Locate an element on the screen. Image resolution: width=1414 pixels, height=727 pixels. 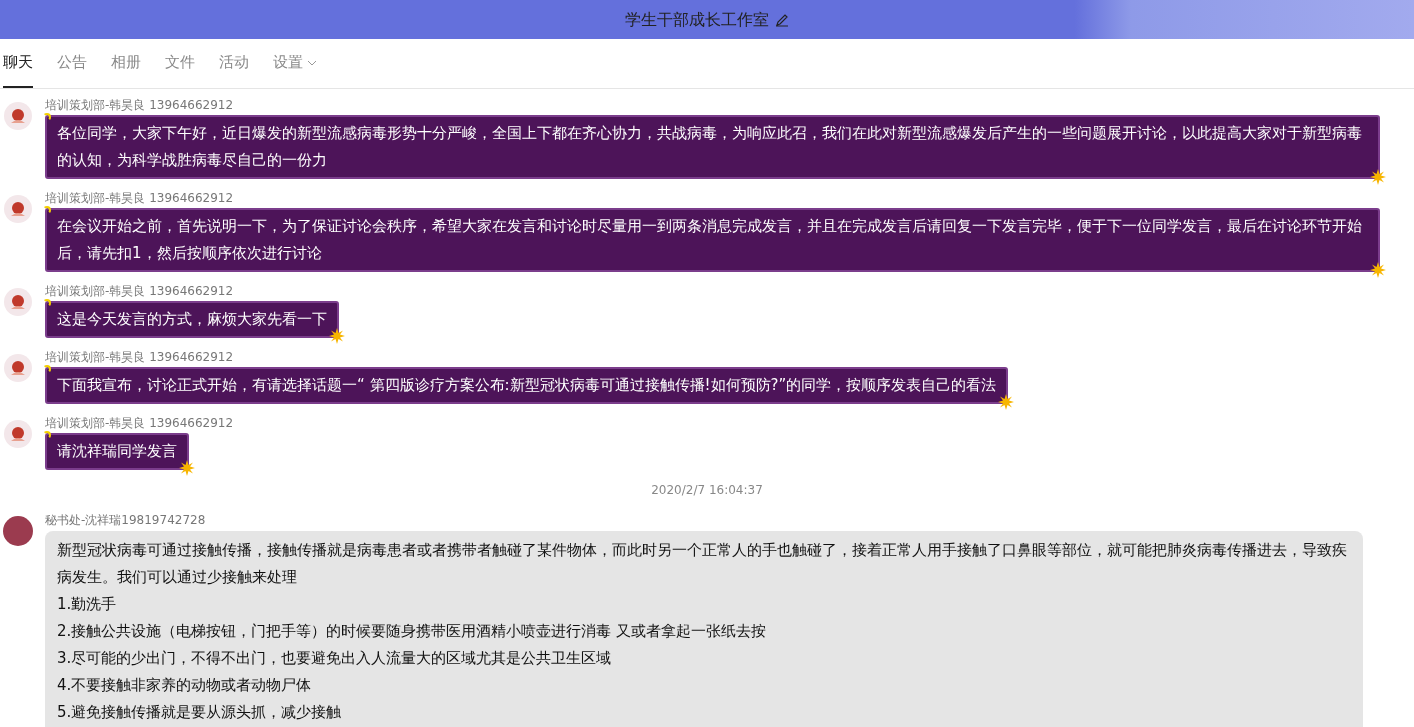
message-text: 4.不要接触非家养的动物或者动物尸体 is located at coordinates (185, 685).